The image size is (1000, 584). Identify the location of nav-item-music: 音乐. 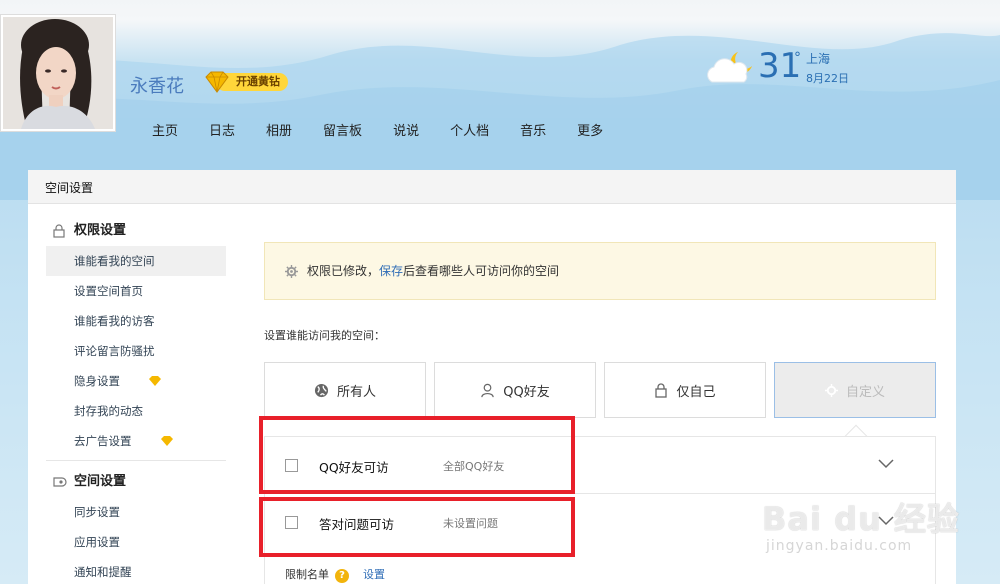
(533, 129).